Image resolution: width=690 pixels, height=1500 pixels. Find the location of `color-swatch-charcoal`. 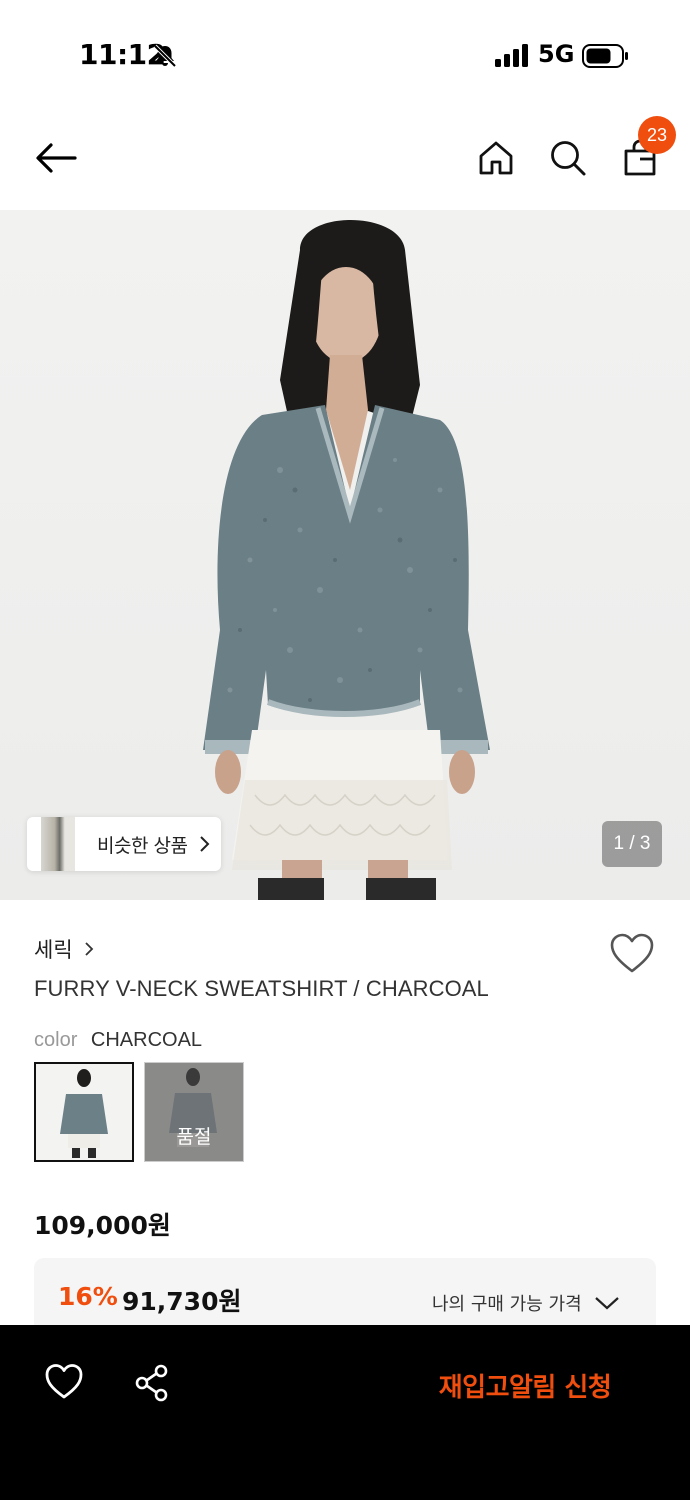

color-swatch-charcoal is located at coordinates (84, 1112).